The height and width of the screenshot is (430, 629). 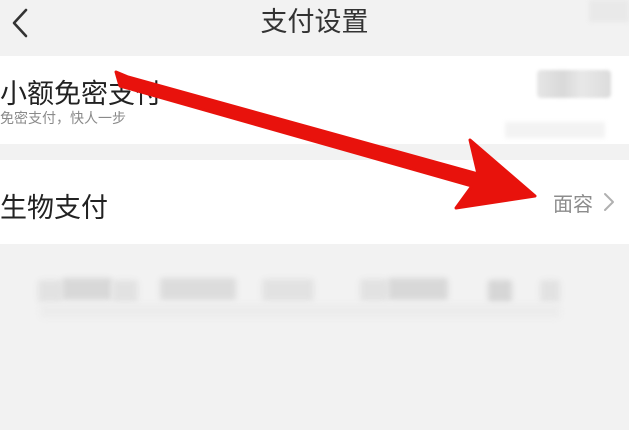 What do you see at coordinates (573, 204) in the screenshot?
I see `setting-value-biometric-pay: 面容` at bounding box center [573, 204].